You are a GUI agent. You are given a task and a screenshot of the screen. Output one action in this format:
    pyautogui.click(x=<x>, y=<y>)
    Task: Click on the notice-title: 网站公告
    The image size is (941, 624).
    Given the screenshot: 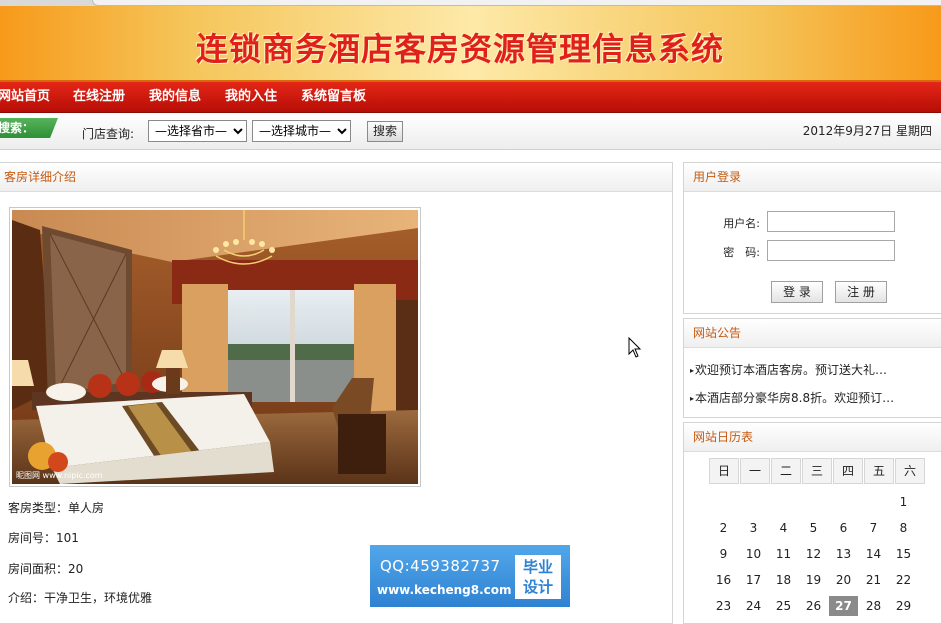 What is the action you would take?
    pyautogui.click(x=812, y=333)
    